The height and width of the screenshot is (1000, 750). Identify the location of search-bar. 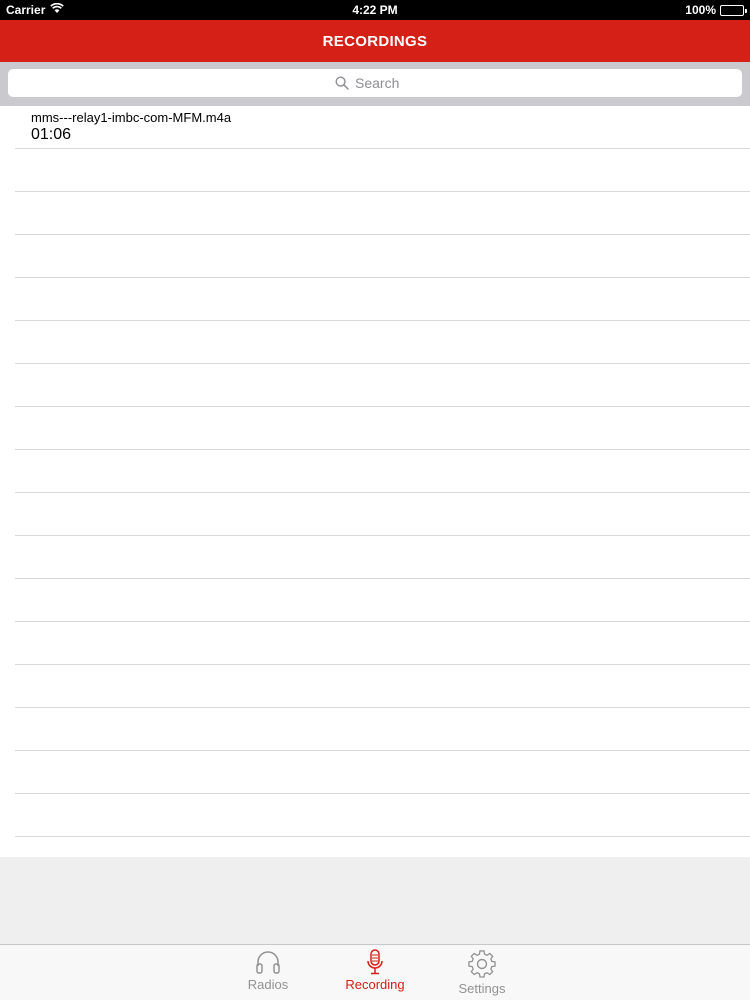
(375, 84).